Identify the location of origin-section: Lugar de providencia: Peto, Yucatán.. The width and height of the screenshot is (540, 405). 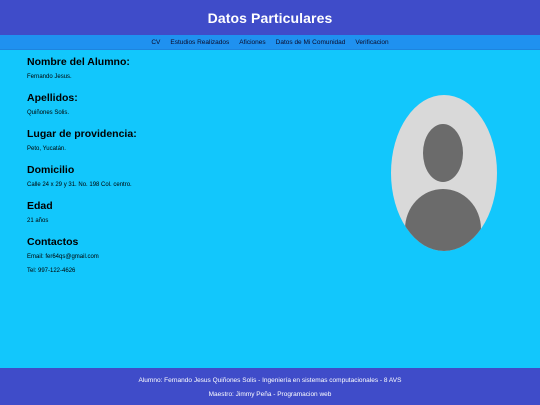
(192, 140).